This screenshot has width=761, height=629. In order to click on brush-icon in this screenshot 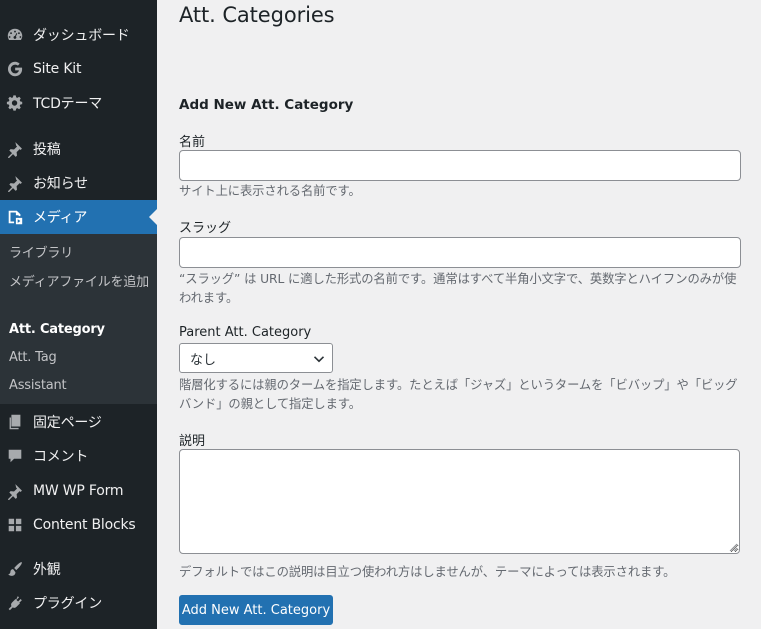, I will do `click(15, 569)`.